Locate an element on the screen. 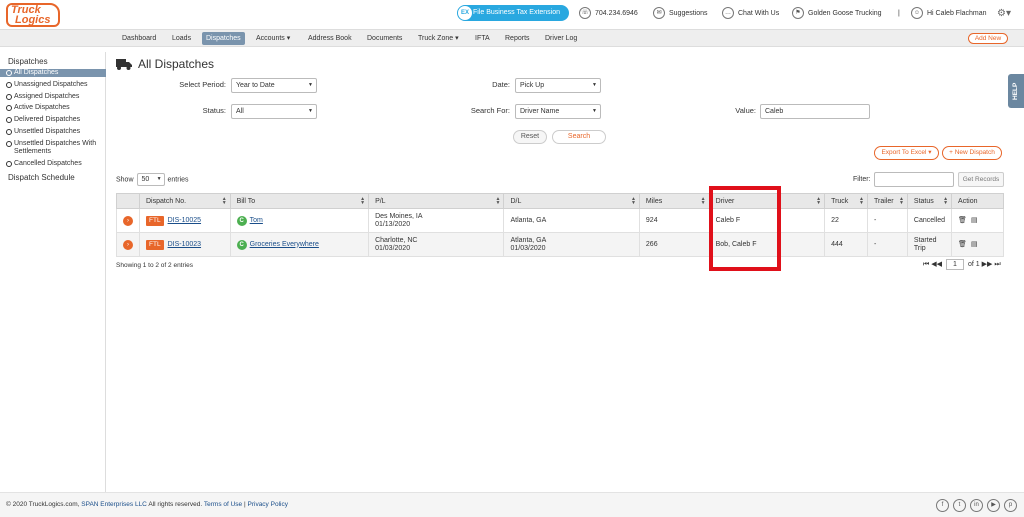  sidebar-item-active: Active Dispatches is located at coordinates (53, 108).